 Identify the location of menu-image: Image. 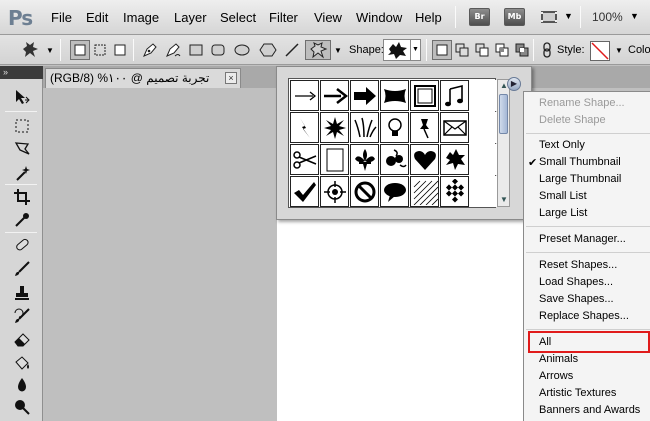
(141, 17).